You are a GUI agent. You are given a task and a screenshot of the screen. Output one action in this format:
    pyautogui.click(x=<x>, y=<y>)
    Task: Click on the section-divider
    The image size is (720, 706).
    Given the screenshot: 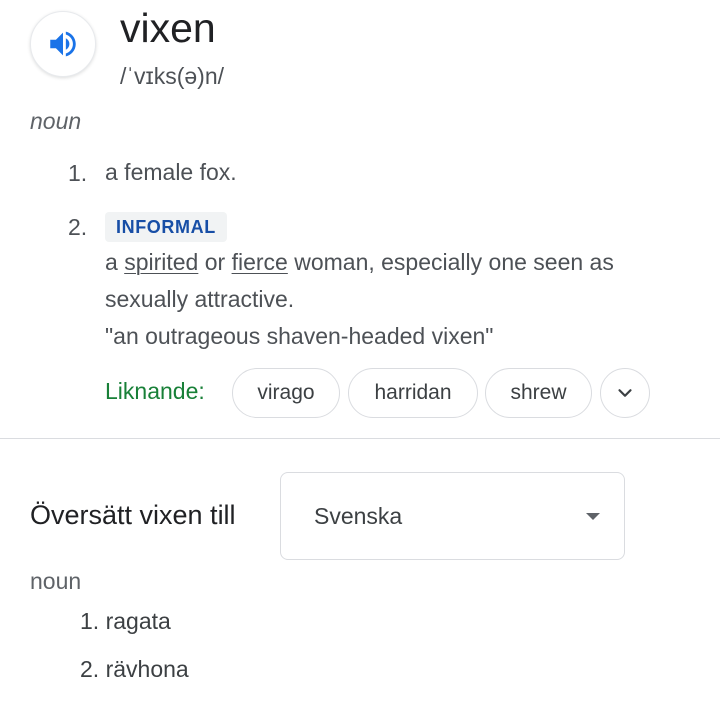 What is the action you would take?
    pyautogui.click(x=360, y=438)
    